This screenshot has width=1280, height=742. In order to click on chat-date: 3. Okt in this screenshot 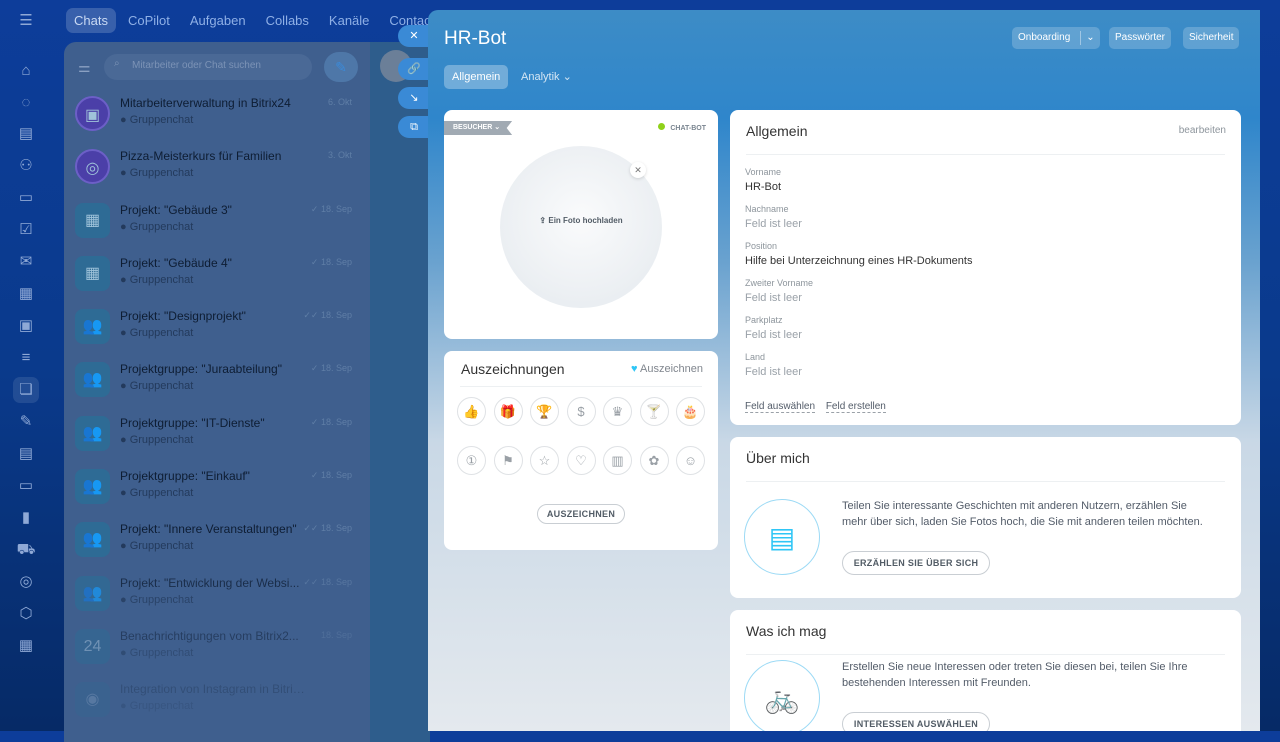, I will do `click(339, 155)`.